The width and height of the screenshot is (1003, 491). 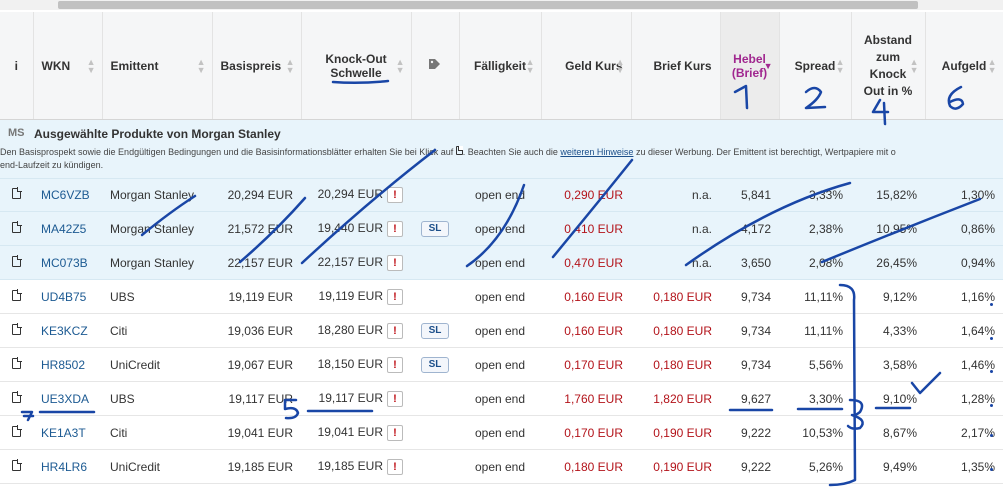 What do you see at coordinates (257, 66) in the screenshot?
I see `col-basispreis: Basispreis ▲ ▼` at bounding box center [257, 66].